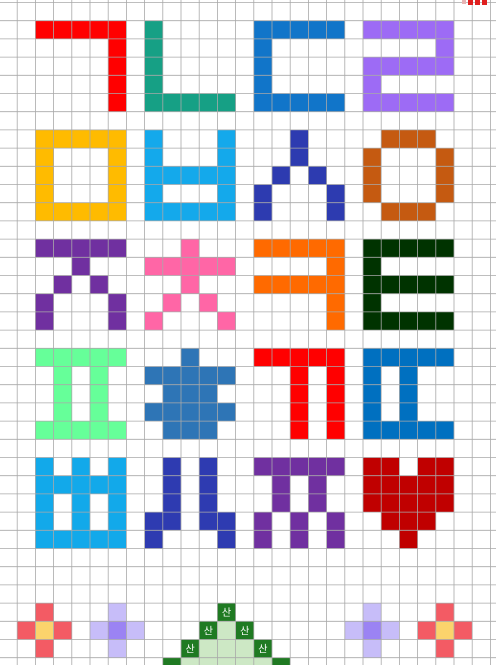 The height and width of the screenshot is (665, 496). What do you see at coordinates (171, 661) in the screenshot?
I see `mountain-edge-cell` at bounding box center [171, 661].